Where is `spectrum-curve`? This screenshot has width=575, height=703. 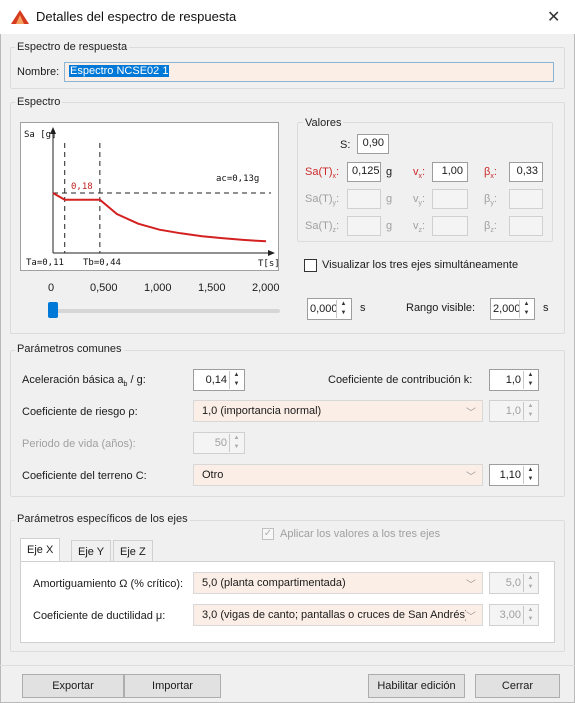
spectrum-curve is located at coordinates (159, 217).